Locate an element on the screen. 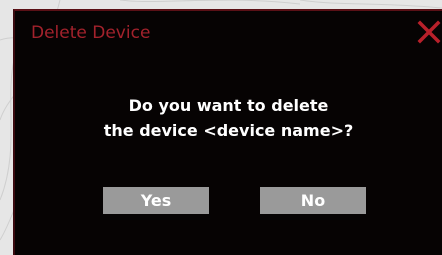  dialog-title: Delete Device is located at coordinates (91, 33).